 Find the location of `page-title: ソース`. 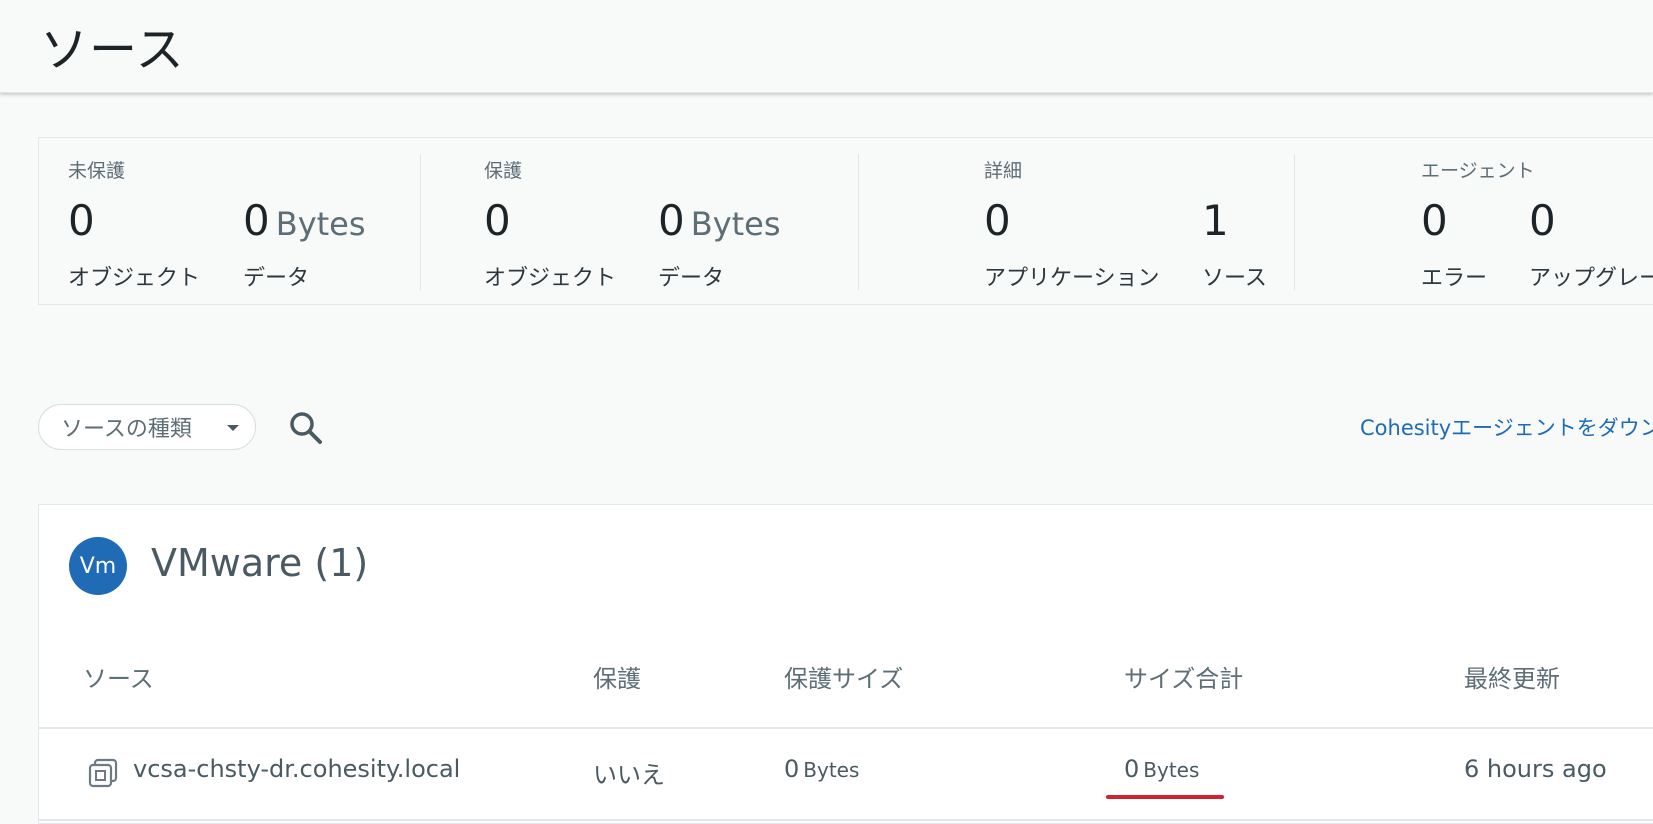

page-title: ソース is located at coordinates (112, 50).